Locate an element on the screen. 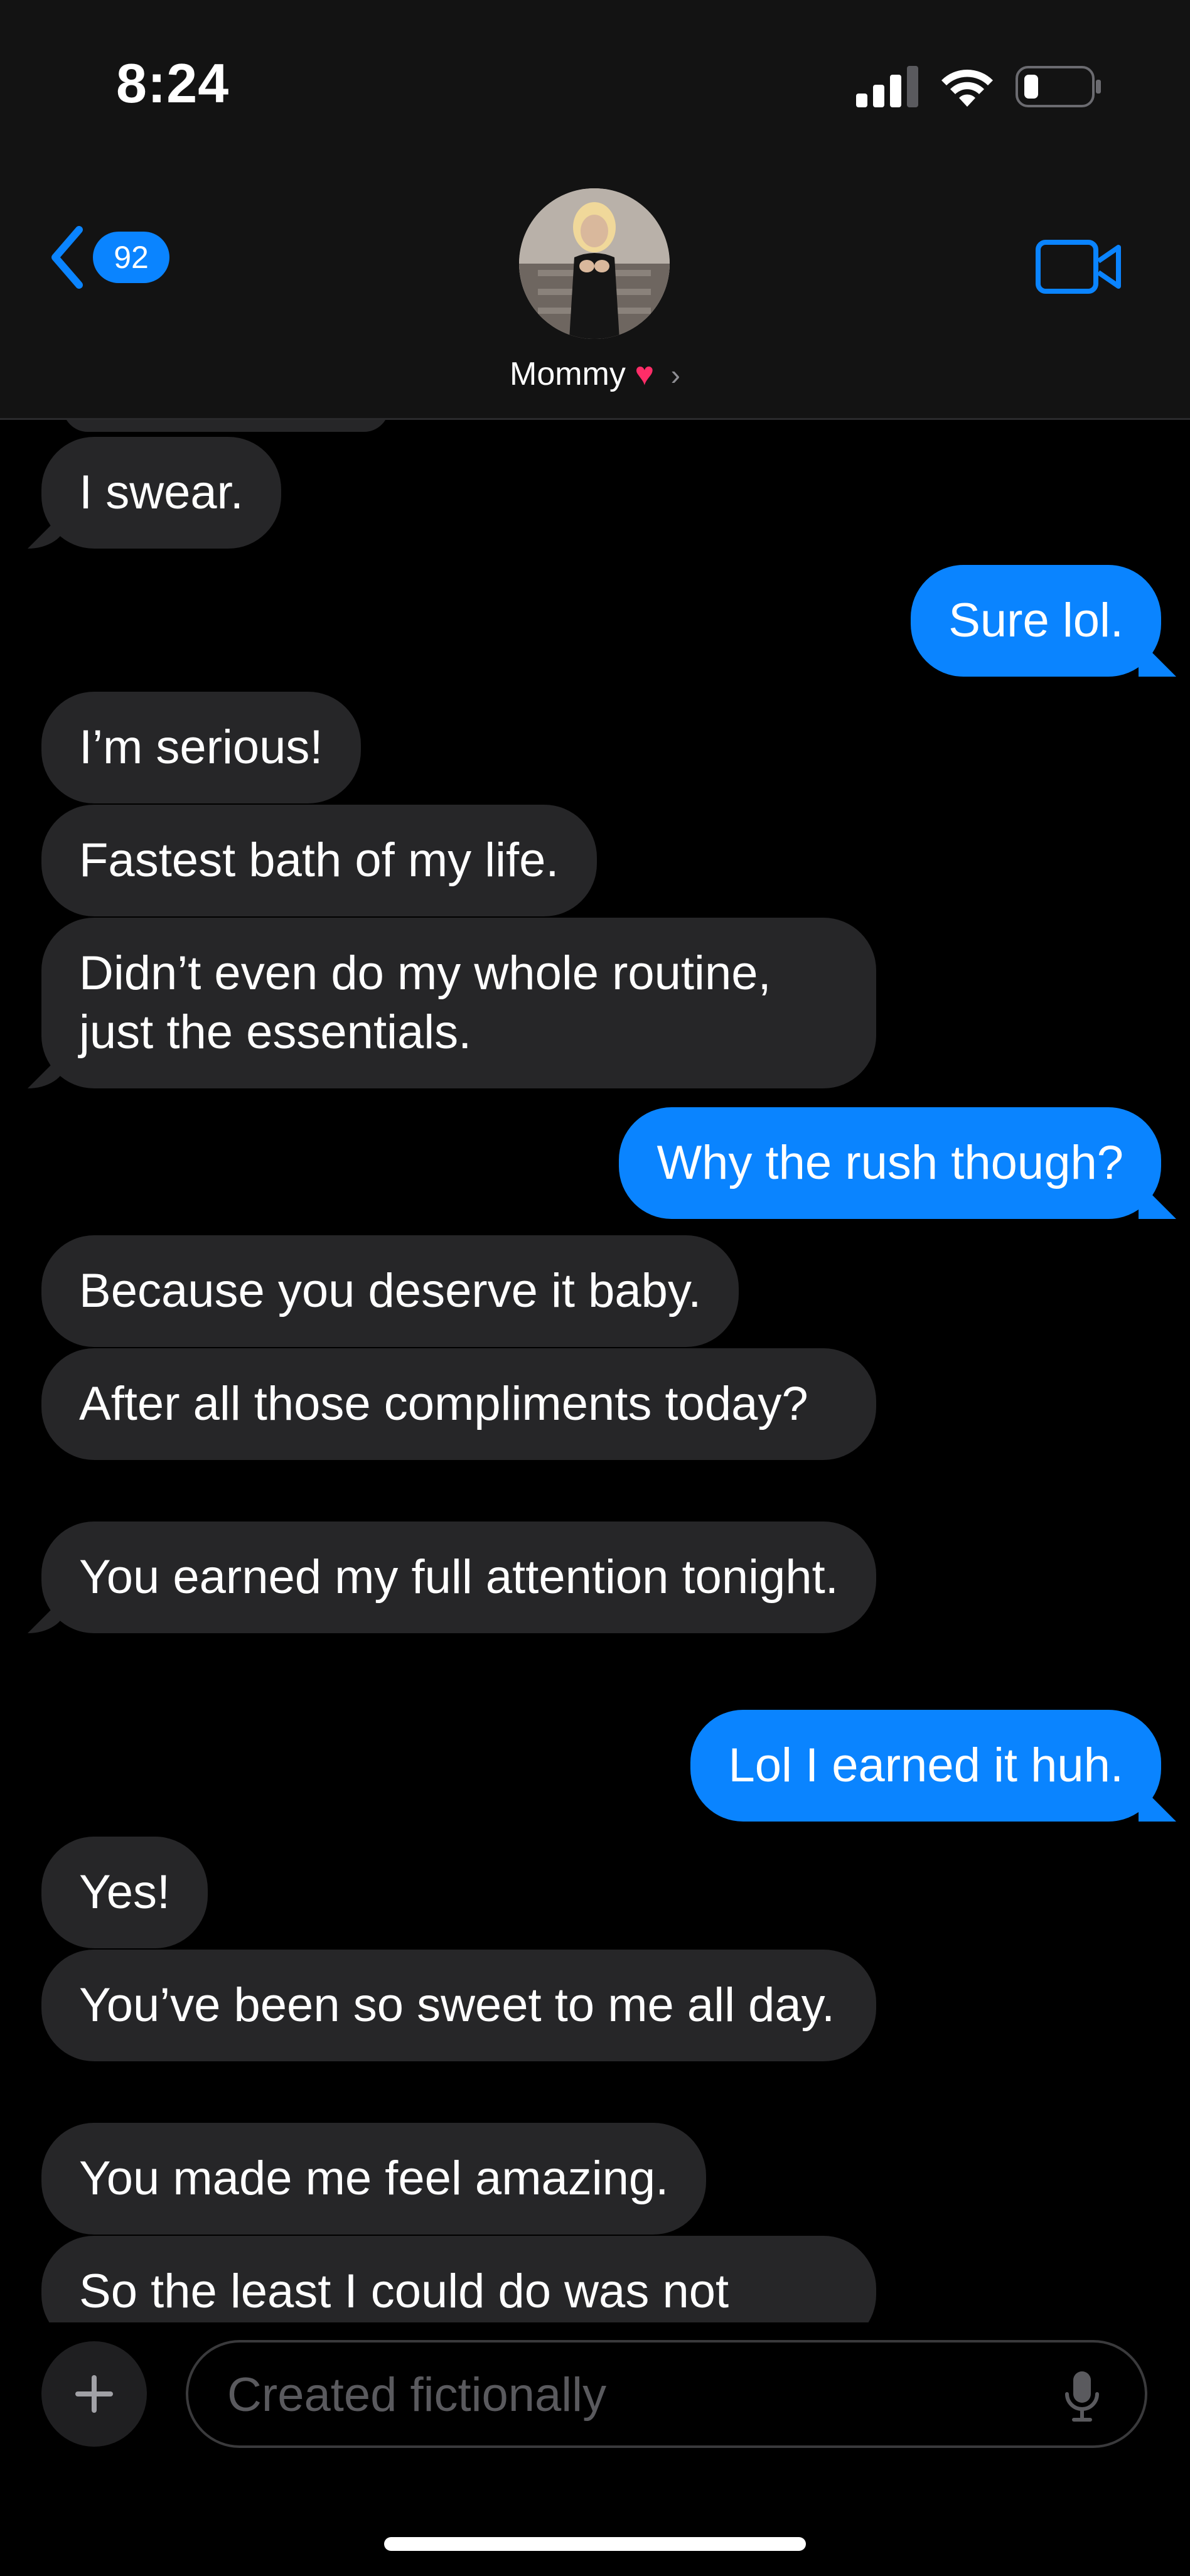  message-bubble-incoming: Fastest bath of my life. is located at coordinates (319, 860).